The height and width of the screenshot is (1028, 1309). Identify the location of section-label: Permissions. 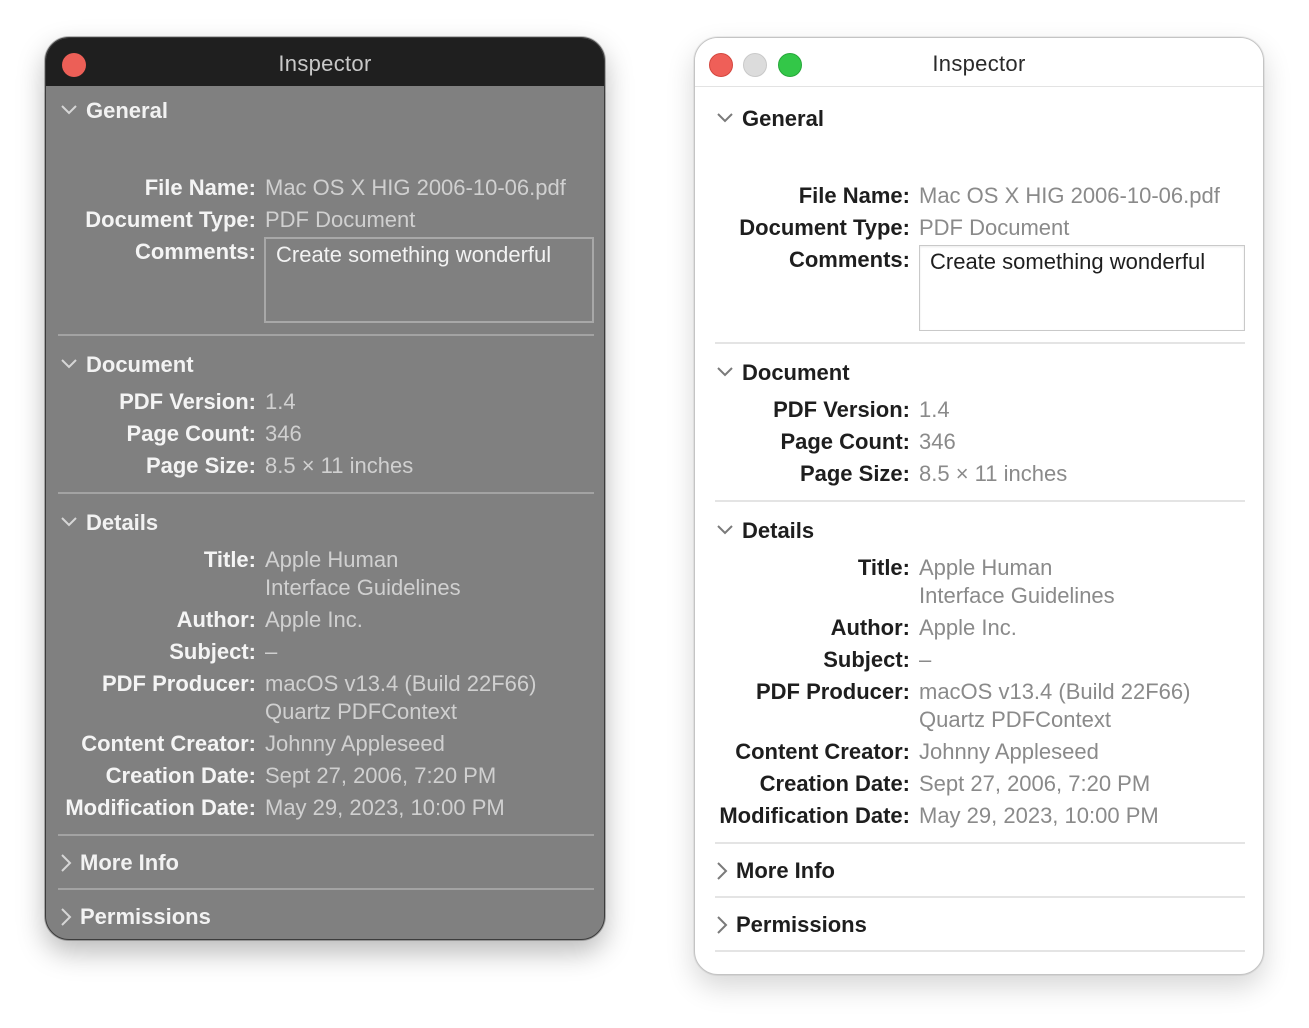
(145, 916).